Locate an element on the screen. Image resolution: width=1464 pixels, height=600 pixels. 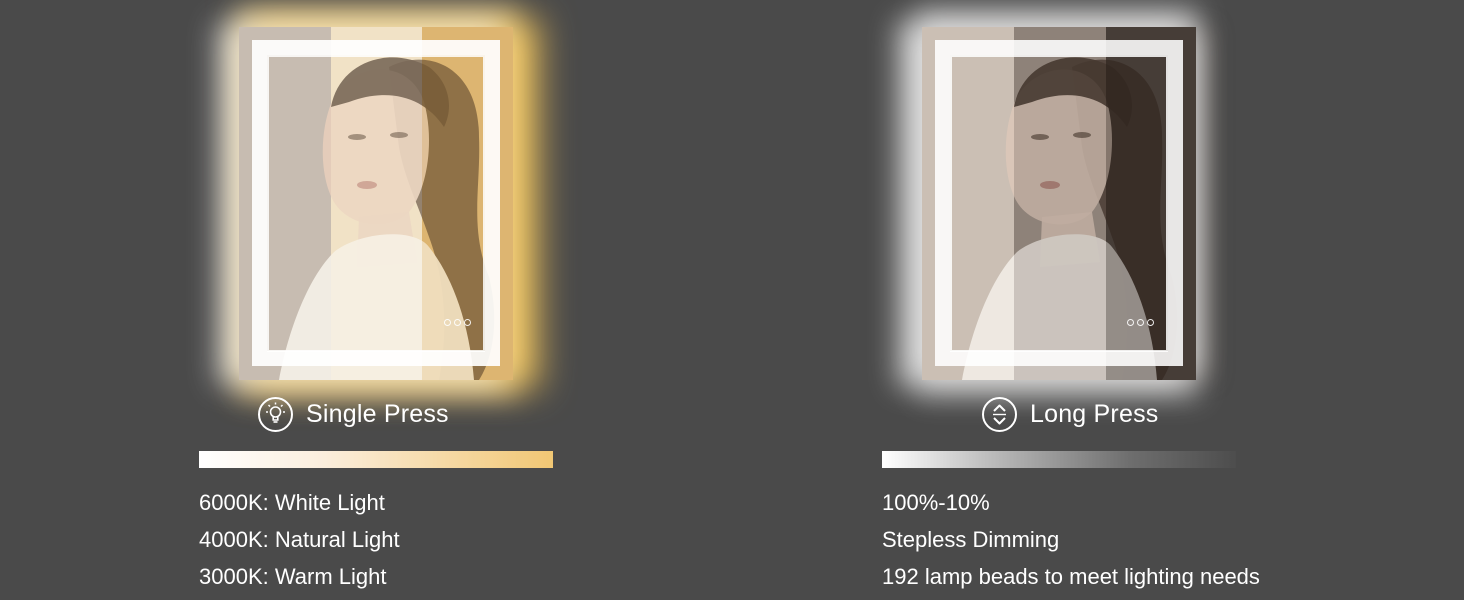
mirror-warm-light is located at coordinates (376, 203).